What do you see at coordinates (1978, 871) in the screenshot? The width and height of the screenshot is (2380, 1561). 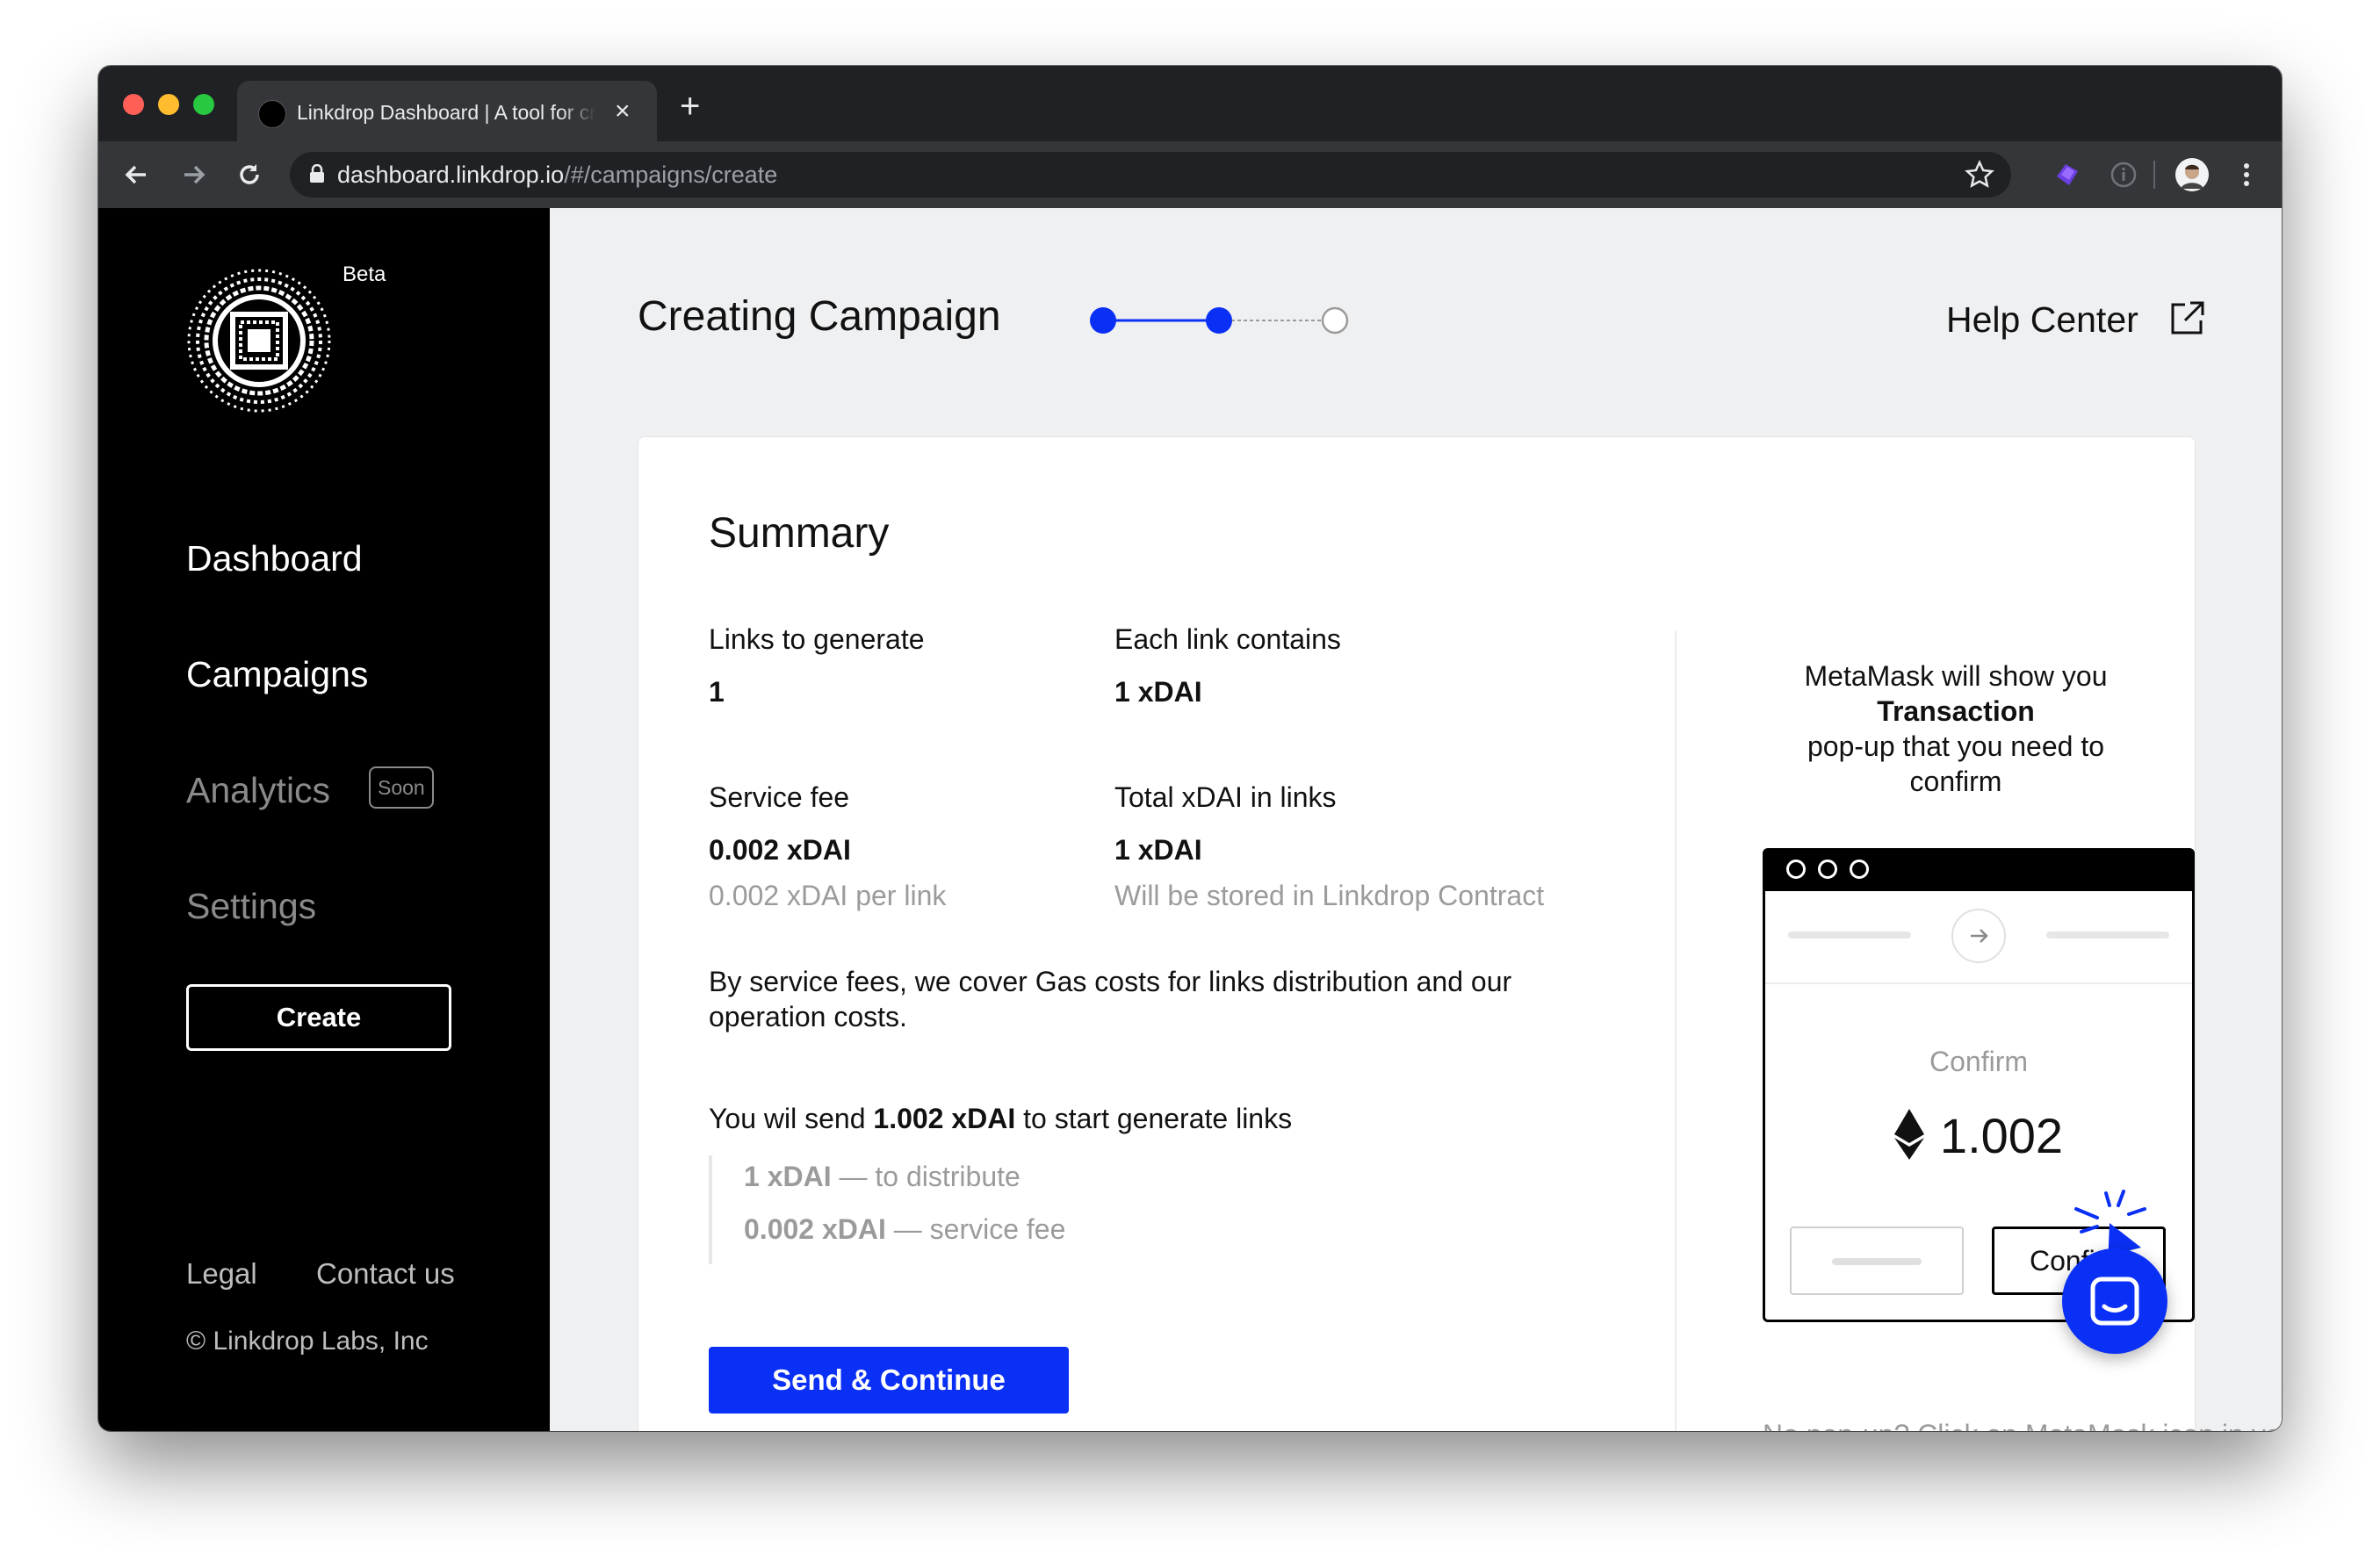 I see `popup-titlebar` at bounding box center [1978, 871].